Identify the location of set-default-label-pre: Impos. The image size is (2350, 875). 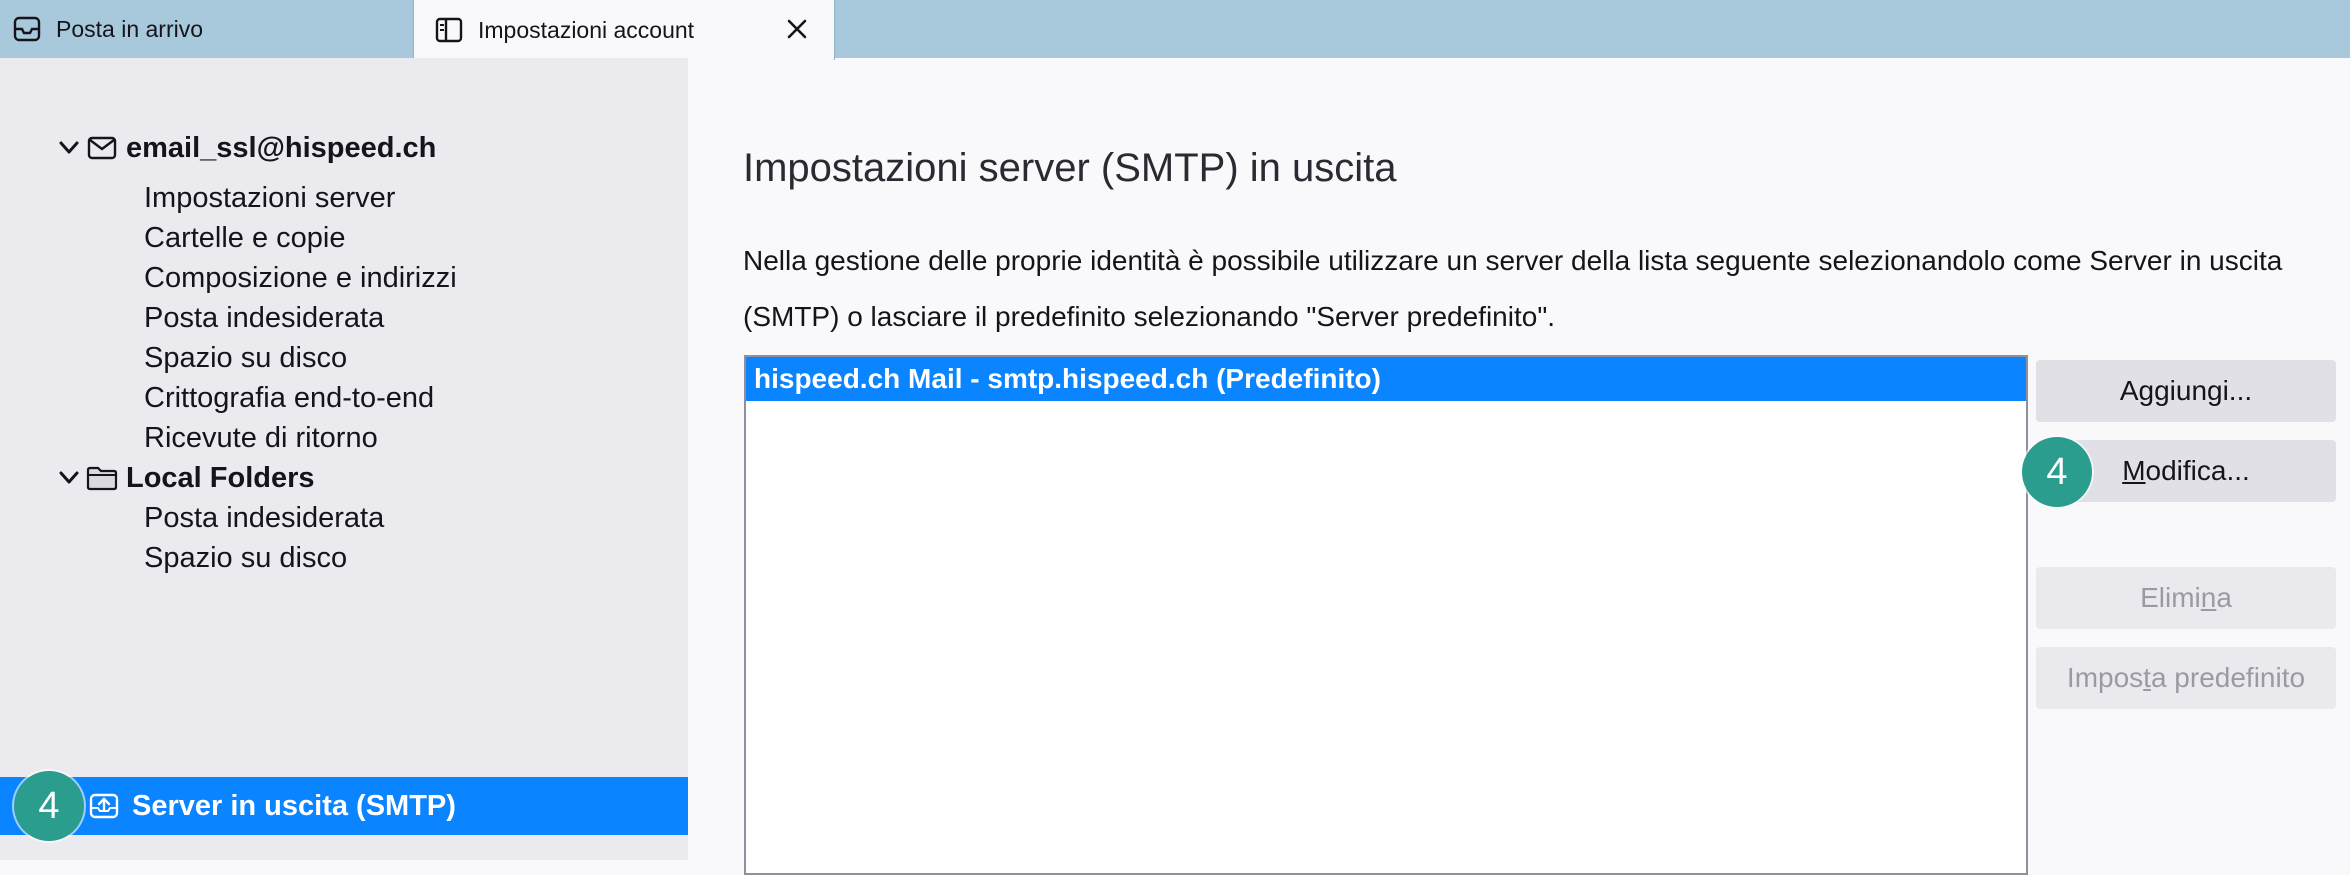
(2105, 677).